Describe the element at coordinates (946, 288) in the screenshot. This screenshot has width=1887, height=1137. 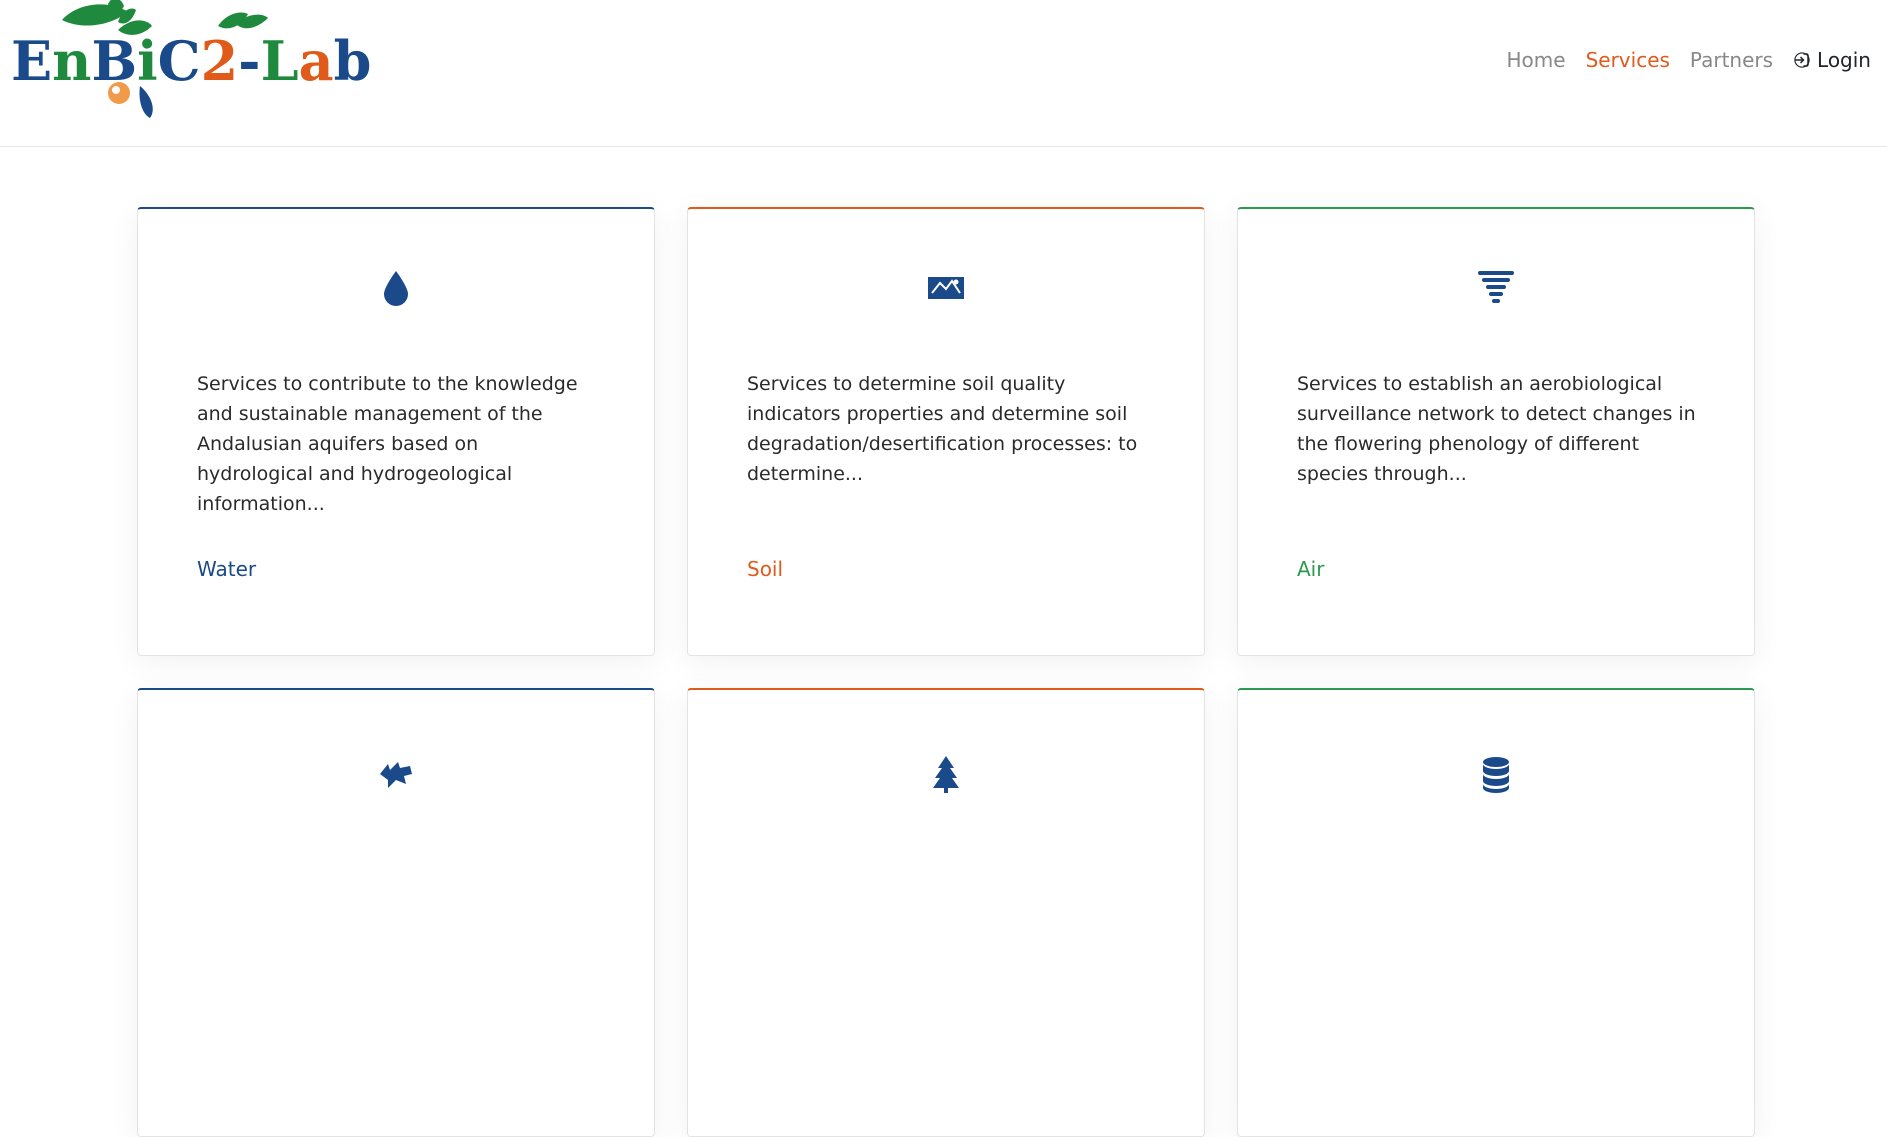
I see `soil-landscape-icon` at that location.